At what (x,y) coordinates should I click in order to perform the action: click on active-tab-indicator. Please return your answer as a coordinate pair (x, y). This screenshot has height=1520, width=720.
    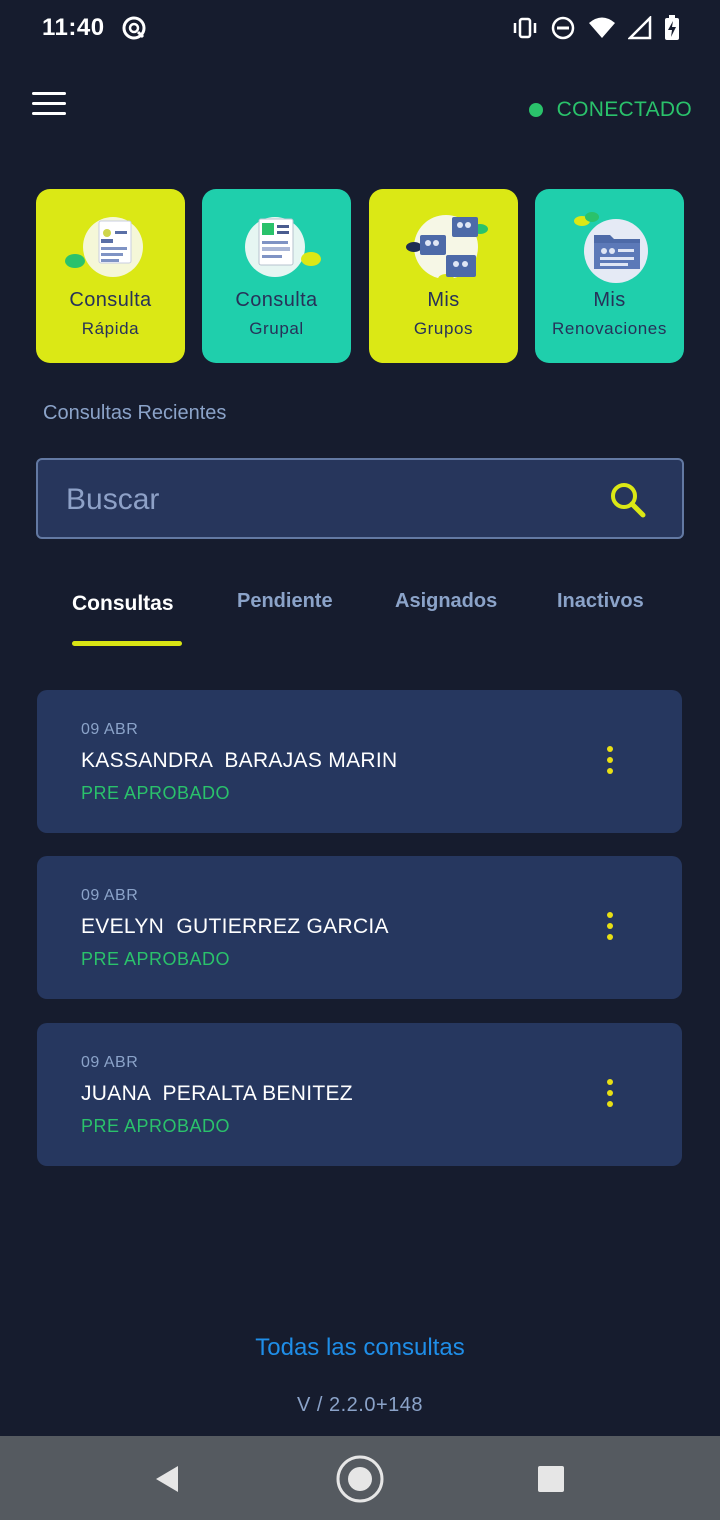
    Looking at the image, I should click on (127, 643).